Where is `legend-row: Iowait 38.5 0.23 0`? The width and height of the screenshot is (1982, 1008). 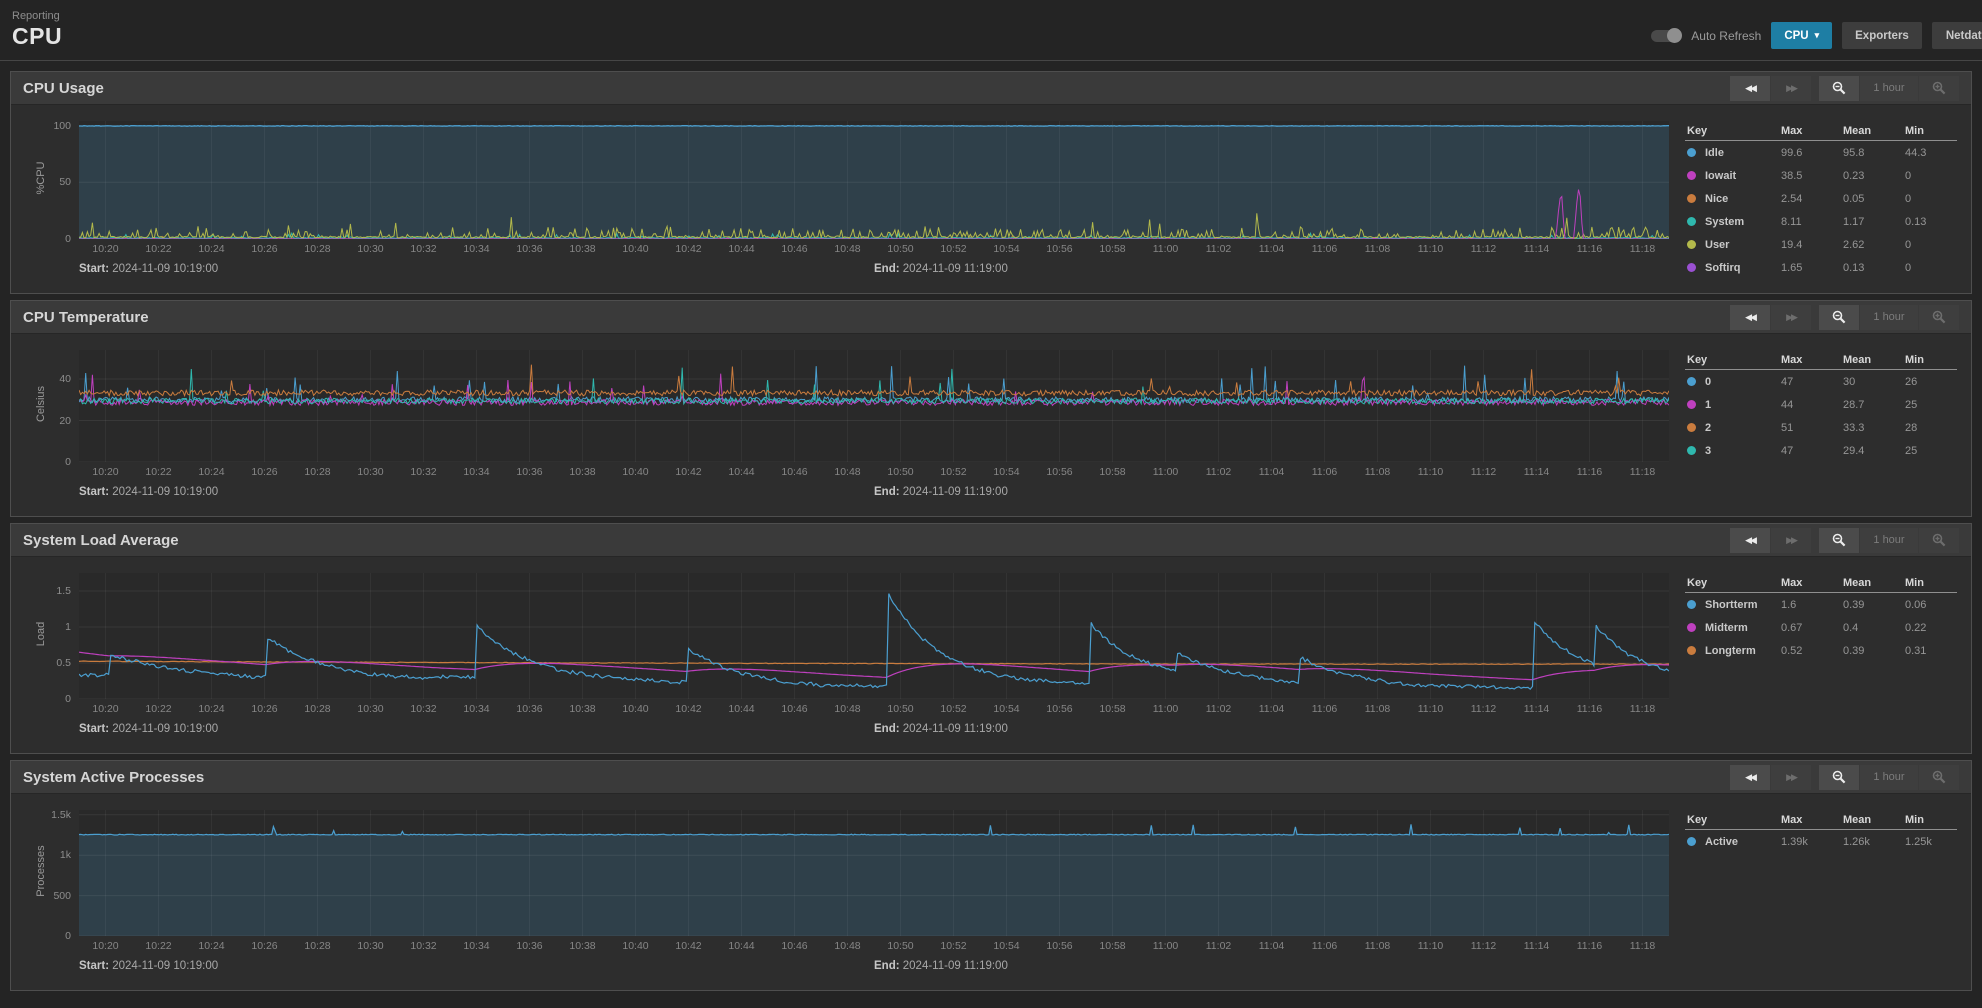
legend-row: Iowait 38.5 0.23 0 is located at coordinates (1821, 175).